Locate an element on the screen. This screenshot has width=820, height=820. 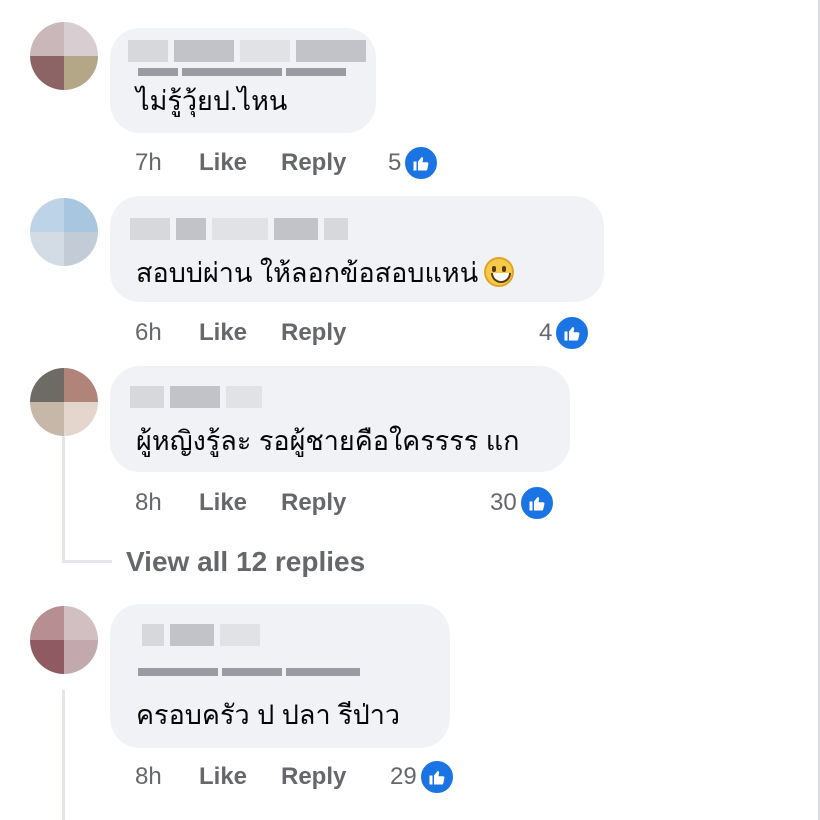
reaction-count: 5 is located at coordinates (395, 162).